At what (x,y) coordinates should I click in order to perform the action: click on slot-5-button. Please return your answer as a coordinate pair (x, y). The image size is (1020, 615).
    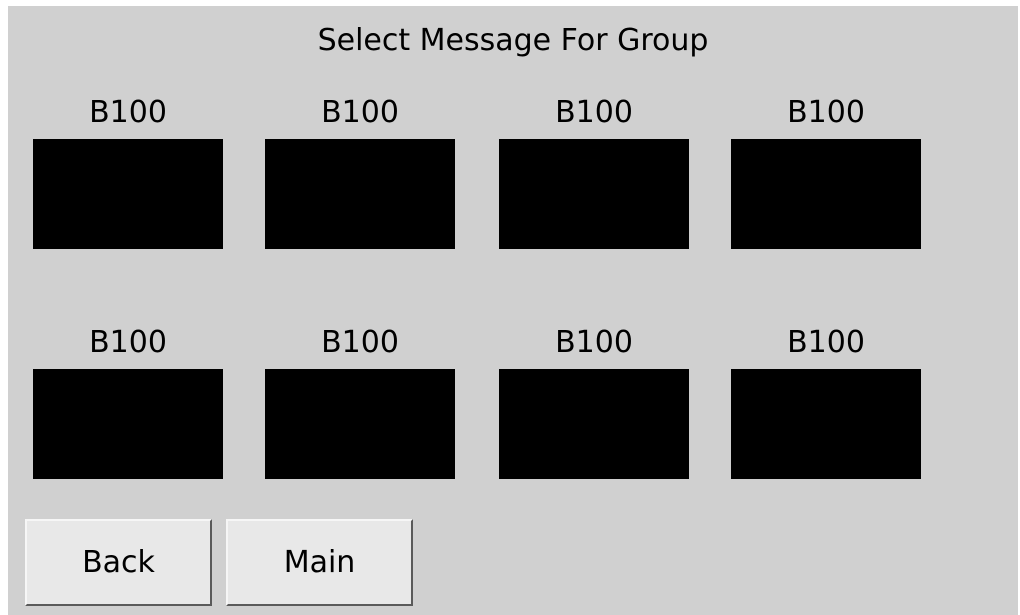
    Looking at the image, I should click on (128, 424).